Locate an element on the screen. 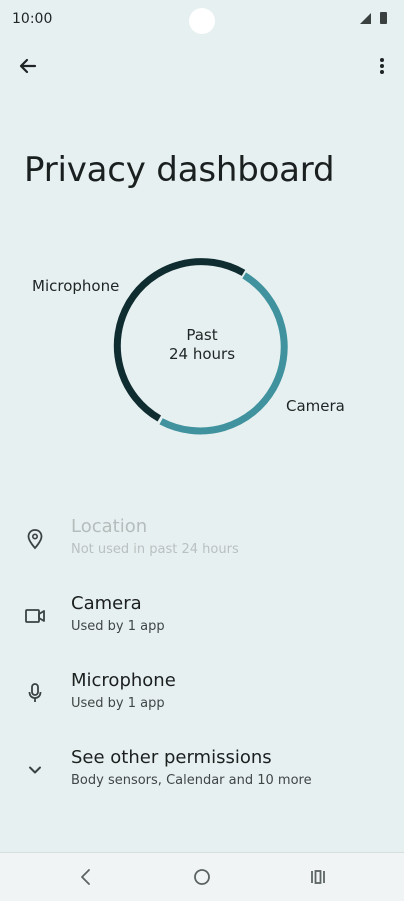  back-button is located at coordinates (28, 66).